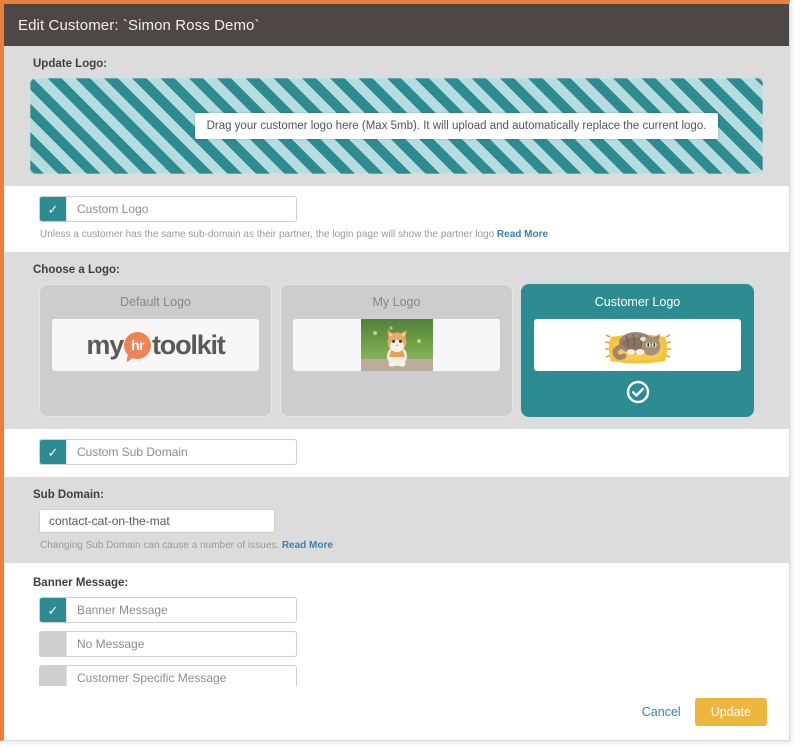 This screenshot has width=800, height=749. I want to click on logo-card-my-logo: My Logo, so click(396, 350).